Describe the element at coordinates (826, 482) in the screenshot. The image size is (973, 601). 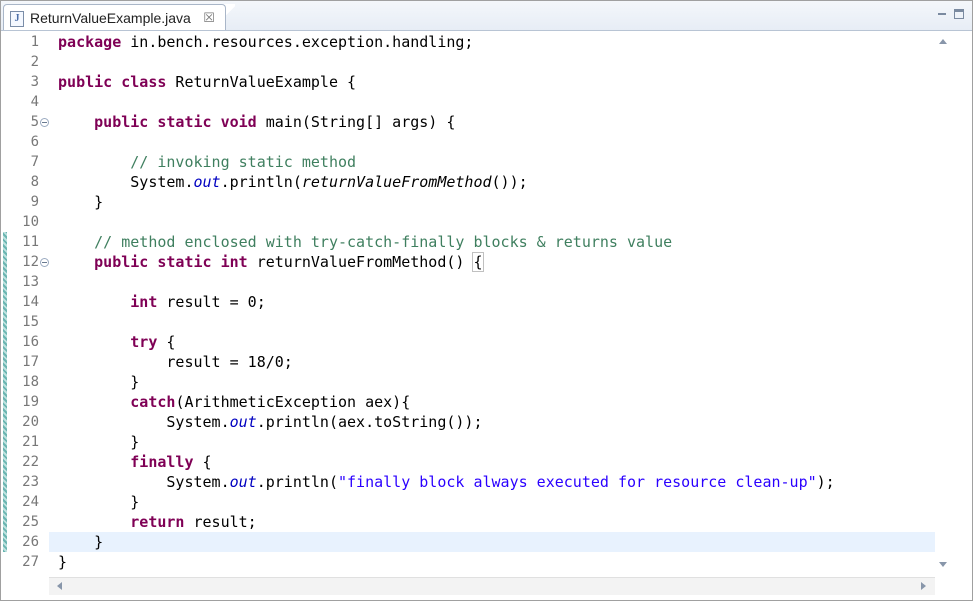
I see `code-token: );` at that location.